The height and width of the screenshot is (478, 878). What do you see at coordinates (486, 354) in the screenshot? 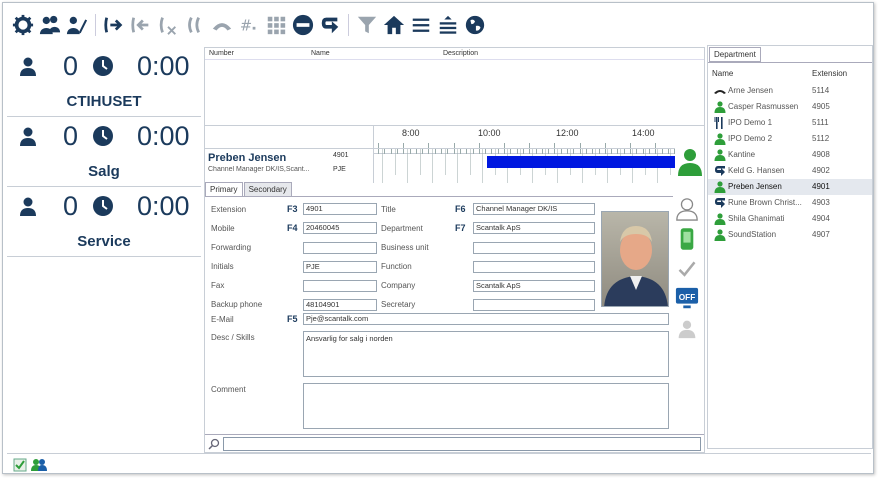
I see `desc-skills-field: Ansvarlig for salg i norden` at bounding box center [486, 354].